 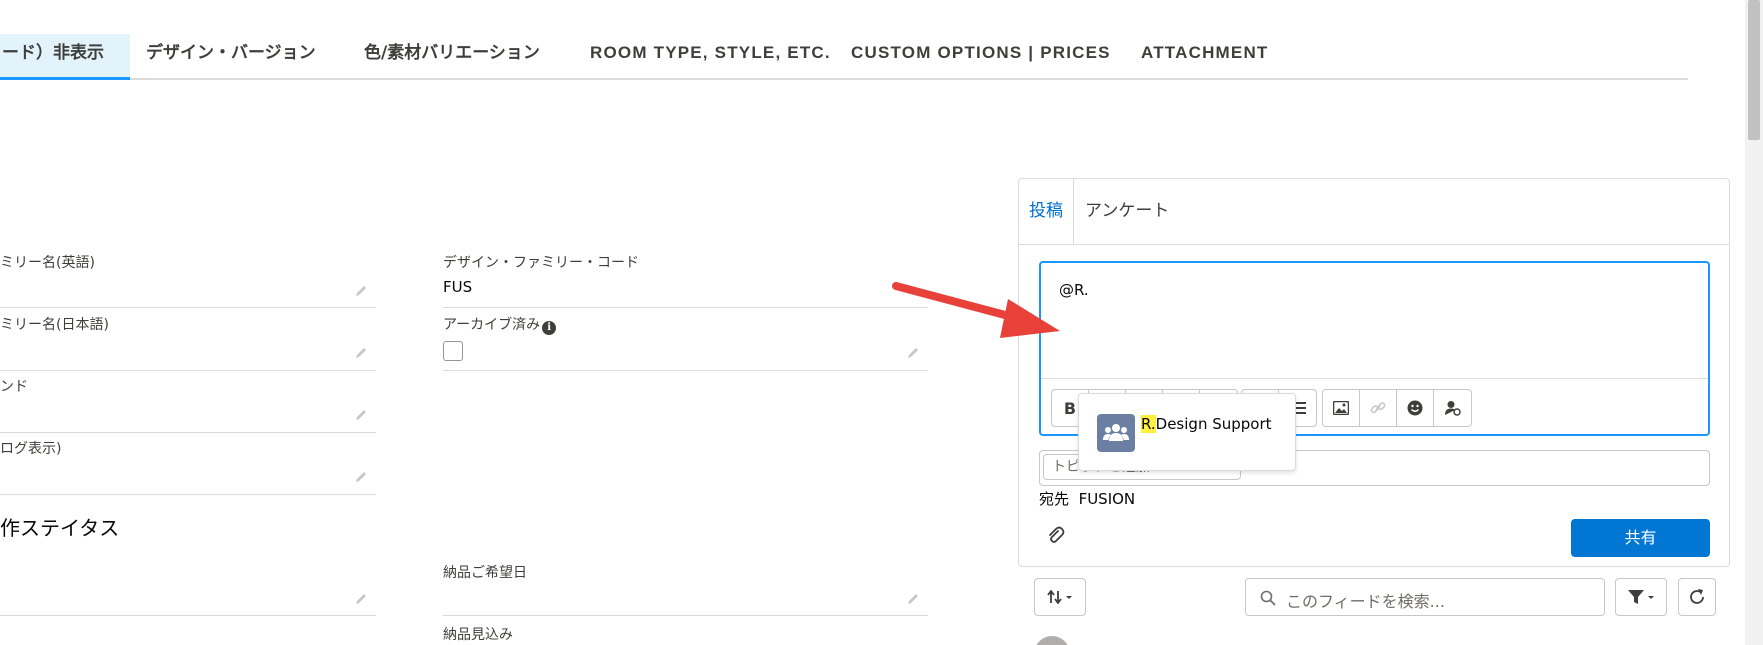 What do you see at coordinates (1205, 57) in the screenshot?
I see `tab-attachment: ATTACHMENT` at bounding box center [1205, 57].